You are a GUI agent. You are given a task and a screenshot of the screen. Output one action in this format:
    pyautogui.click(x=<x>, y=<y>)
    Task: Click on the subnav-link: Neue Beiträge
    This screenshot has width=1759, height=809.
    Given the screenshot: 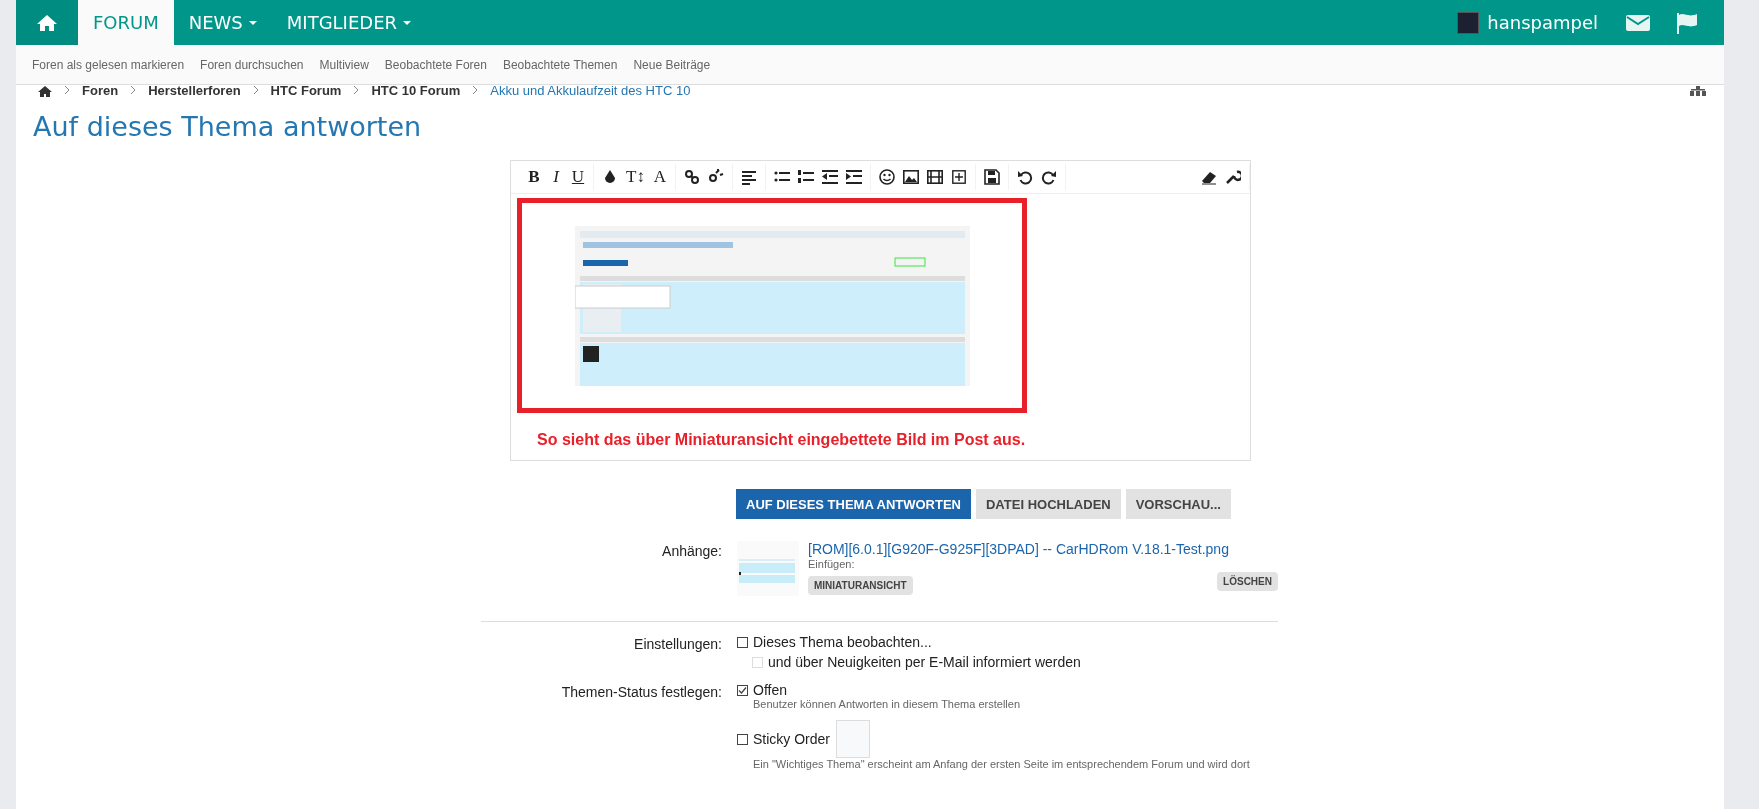 What is the action you would take?
    pyautogui.click(x=672, y=64)
    